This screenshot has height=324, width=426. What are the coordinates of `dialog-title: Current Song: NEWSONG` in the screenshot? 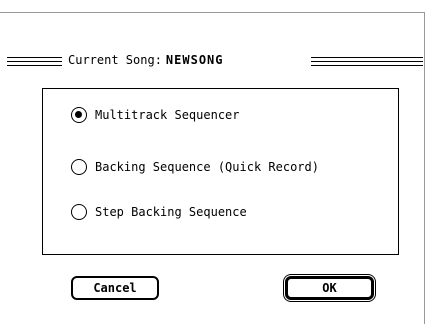 It's located at (146, 60).